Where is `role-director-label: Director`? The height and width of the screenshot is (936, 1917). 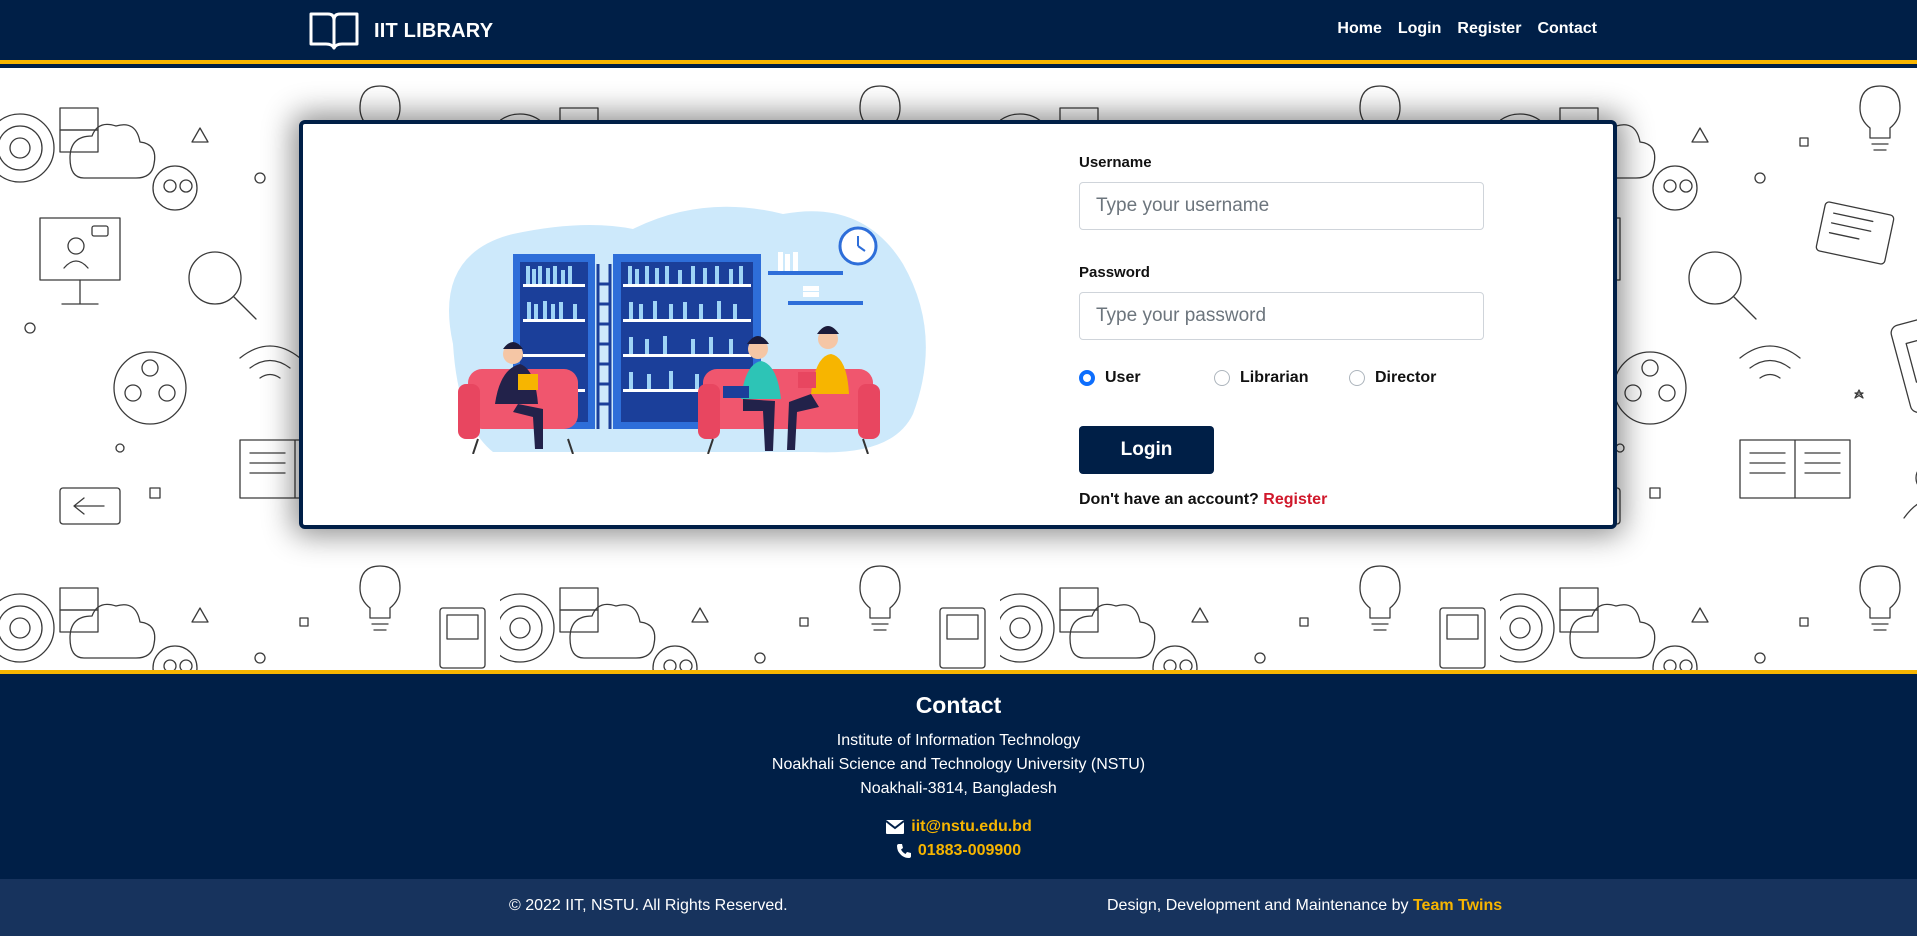
role-director-label: Director is located at coordinates (1406, 377).